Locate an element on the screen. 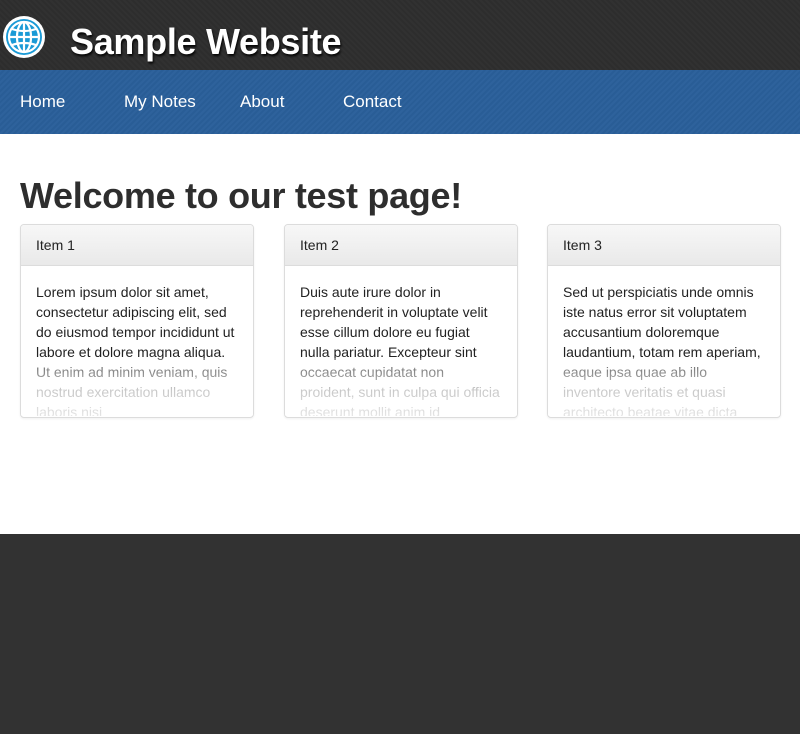 The width and height of the screenshot is (800, 734). card-title: Item 3 is located at coordinates (664, 245).